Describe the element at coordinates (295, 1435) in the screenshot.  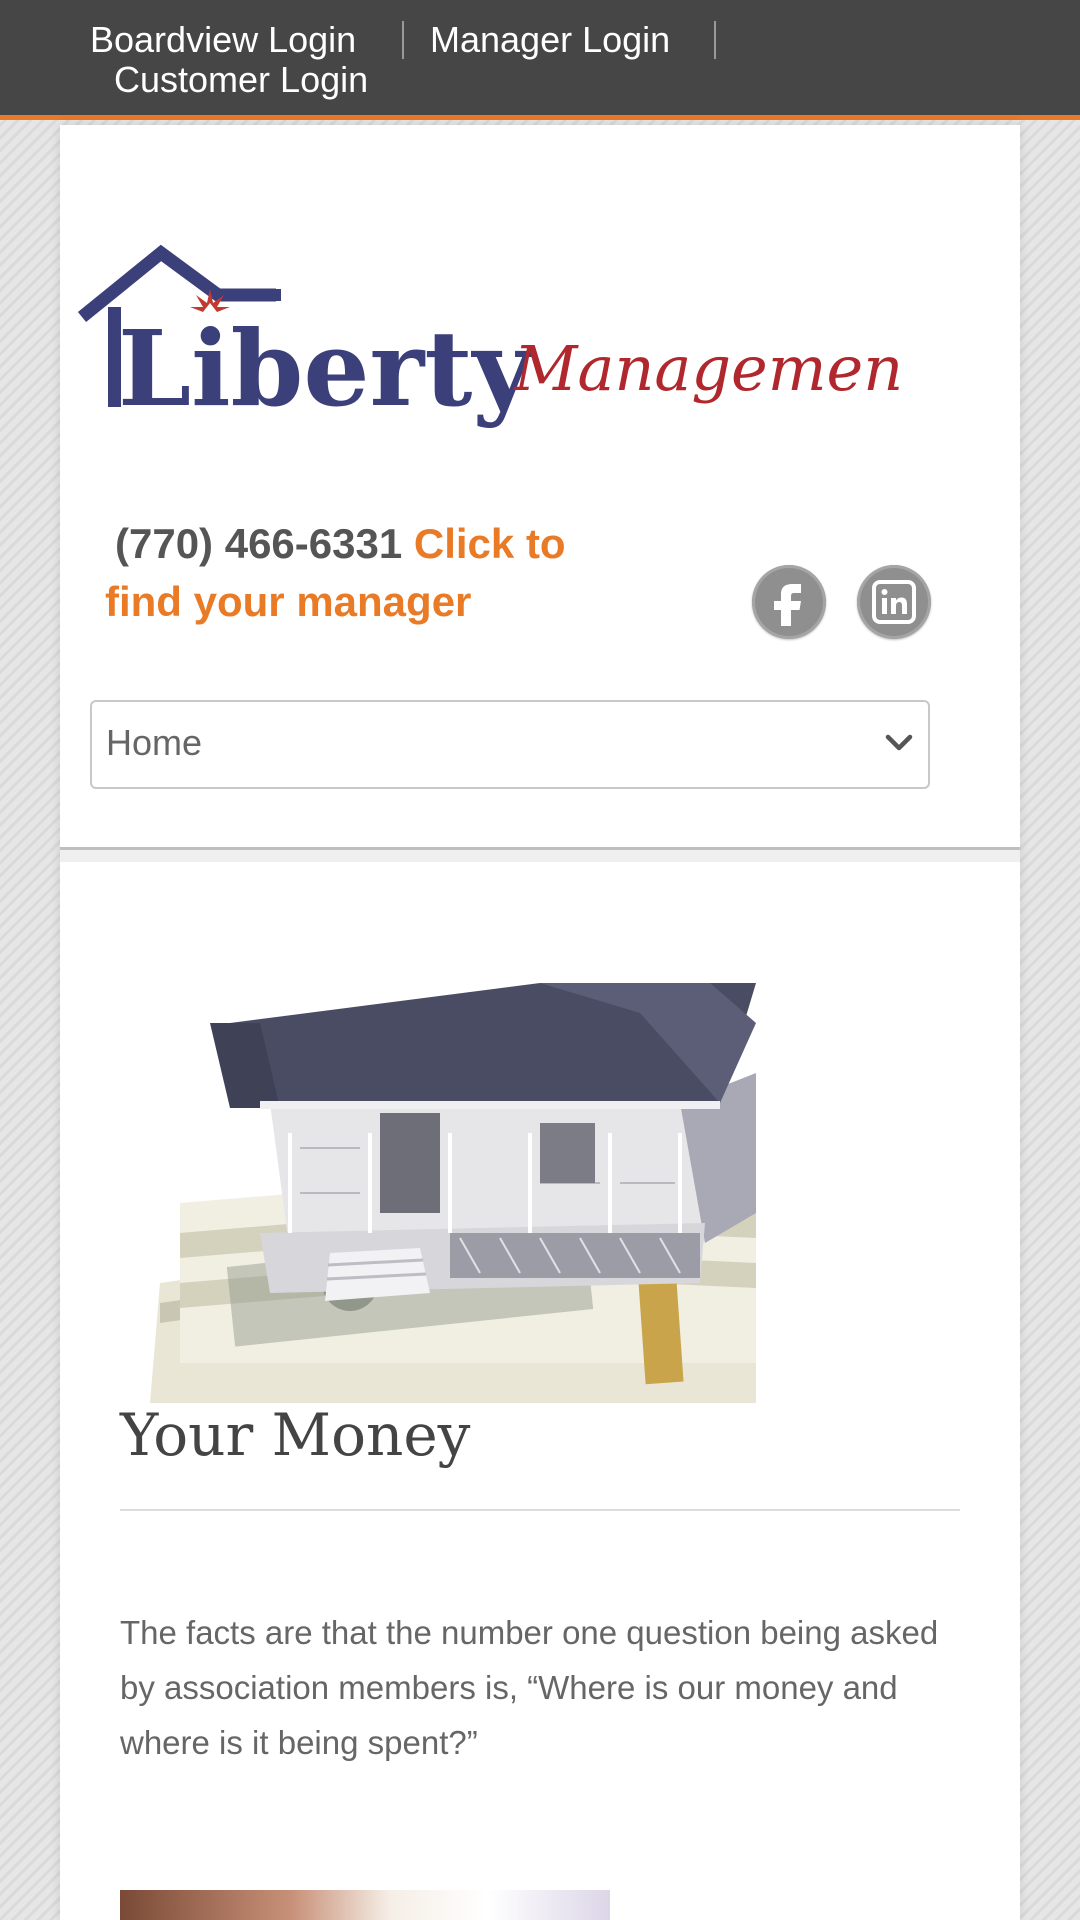
I see `content-title: Your Money` at that location.